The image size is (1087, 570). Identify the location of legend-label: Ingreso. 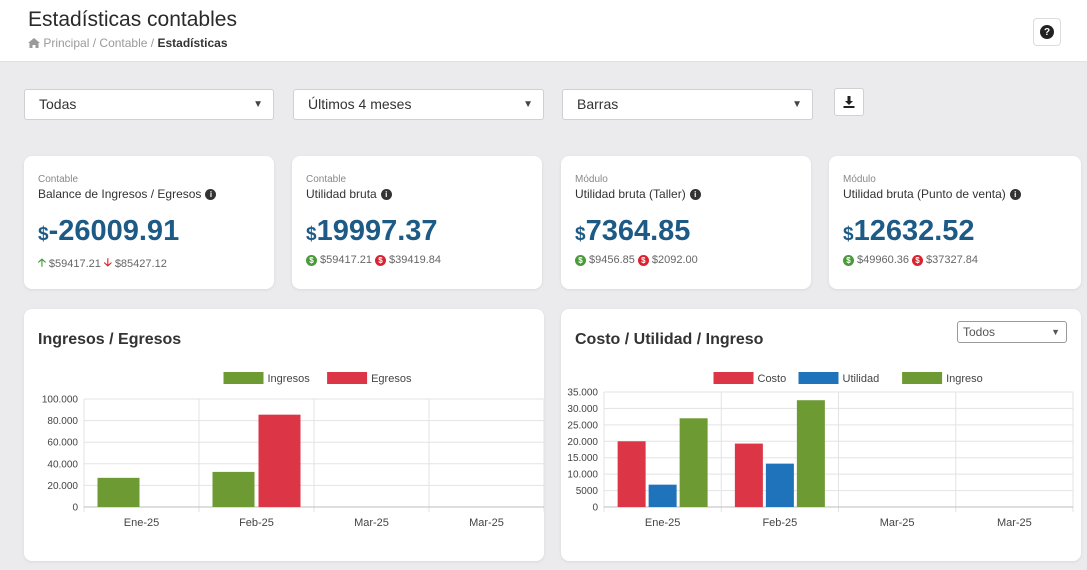
(964, 379).